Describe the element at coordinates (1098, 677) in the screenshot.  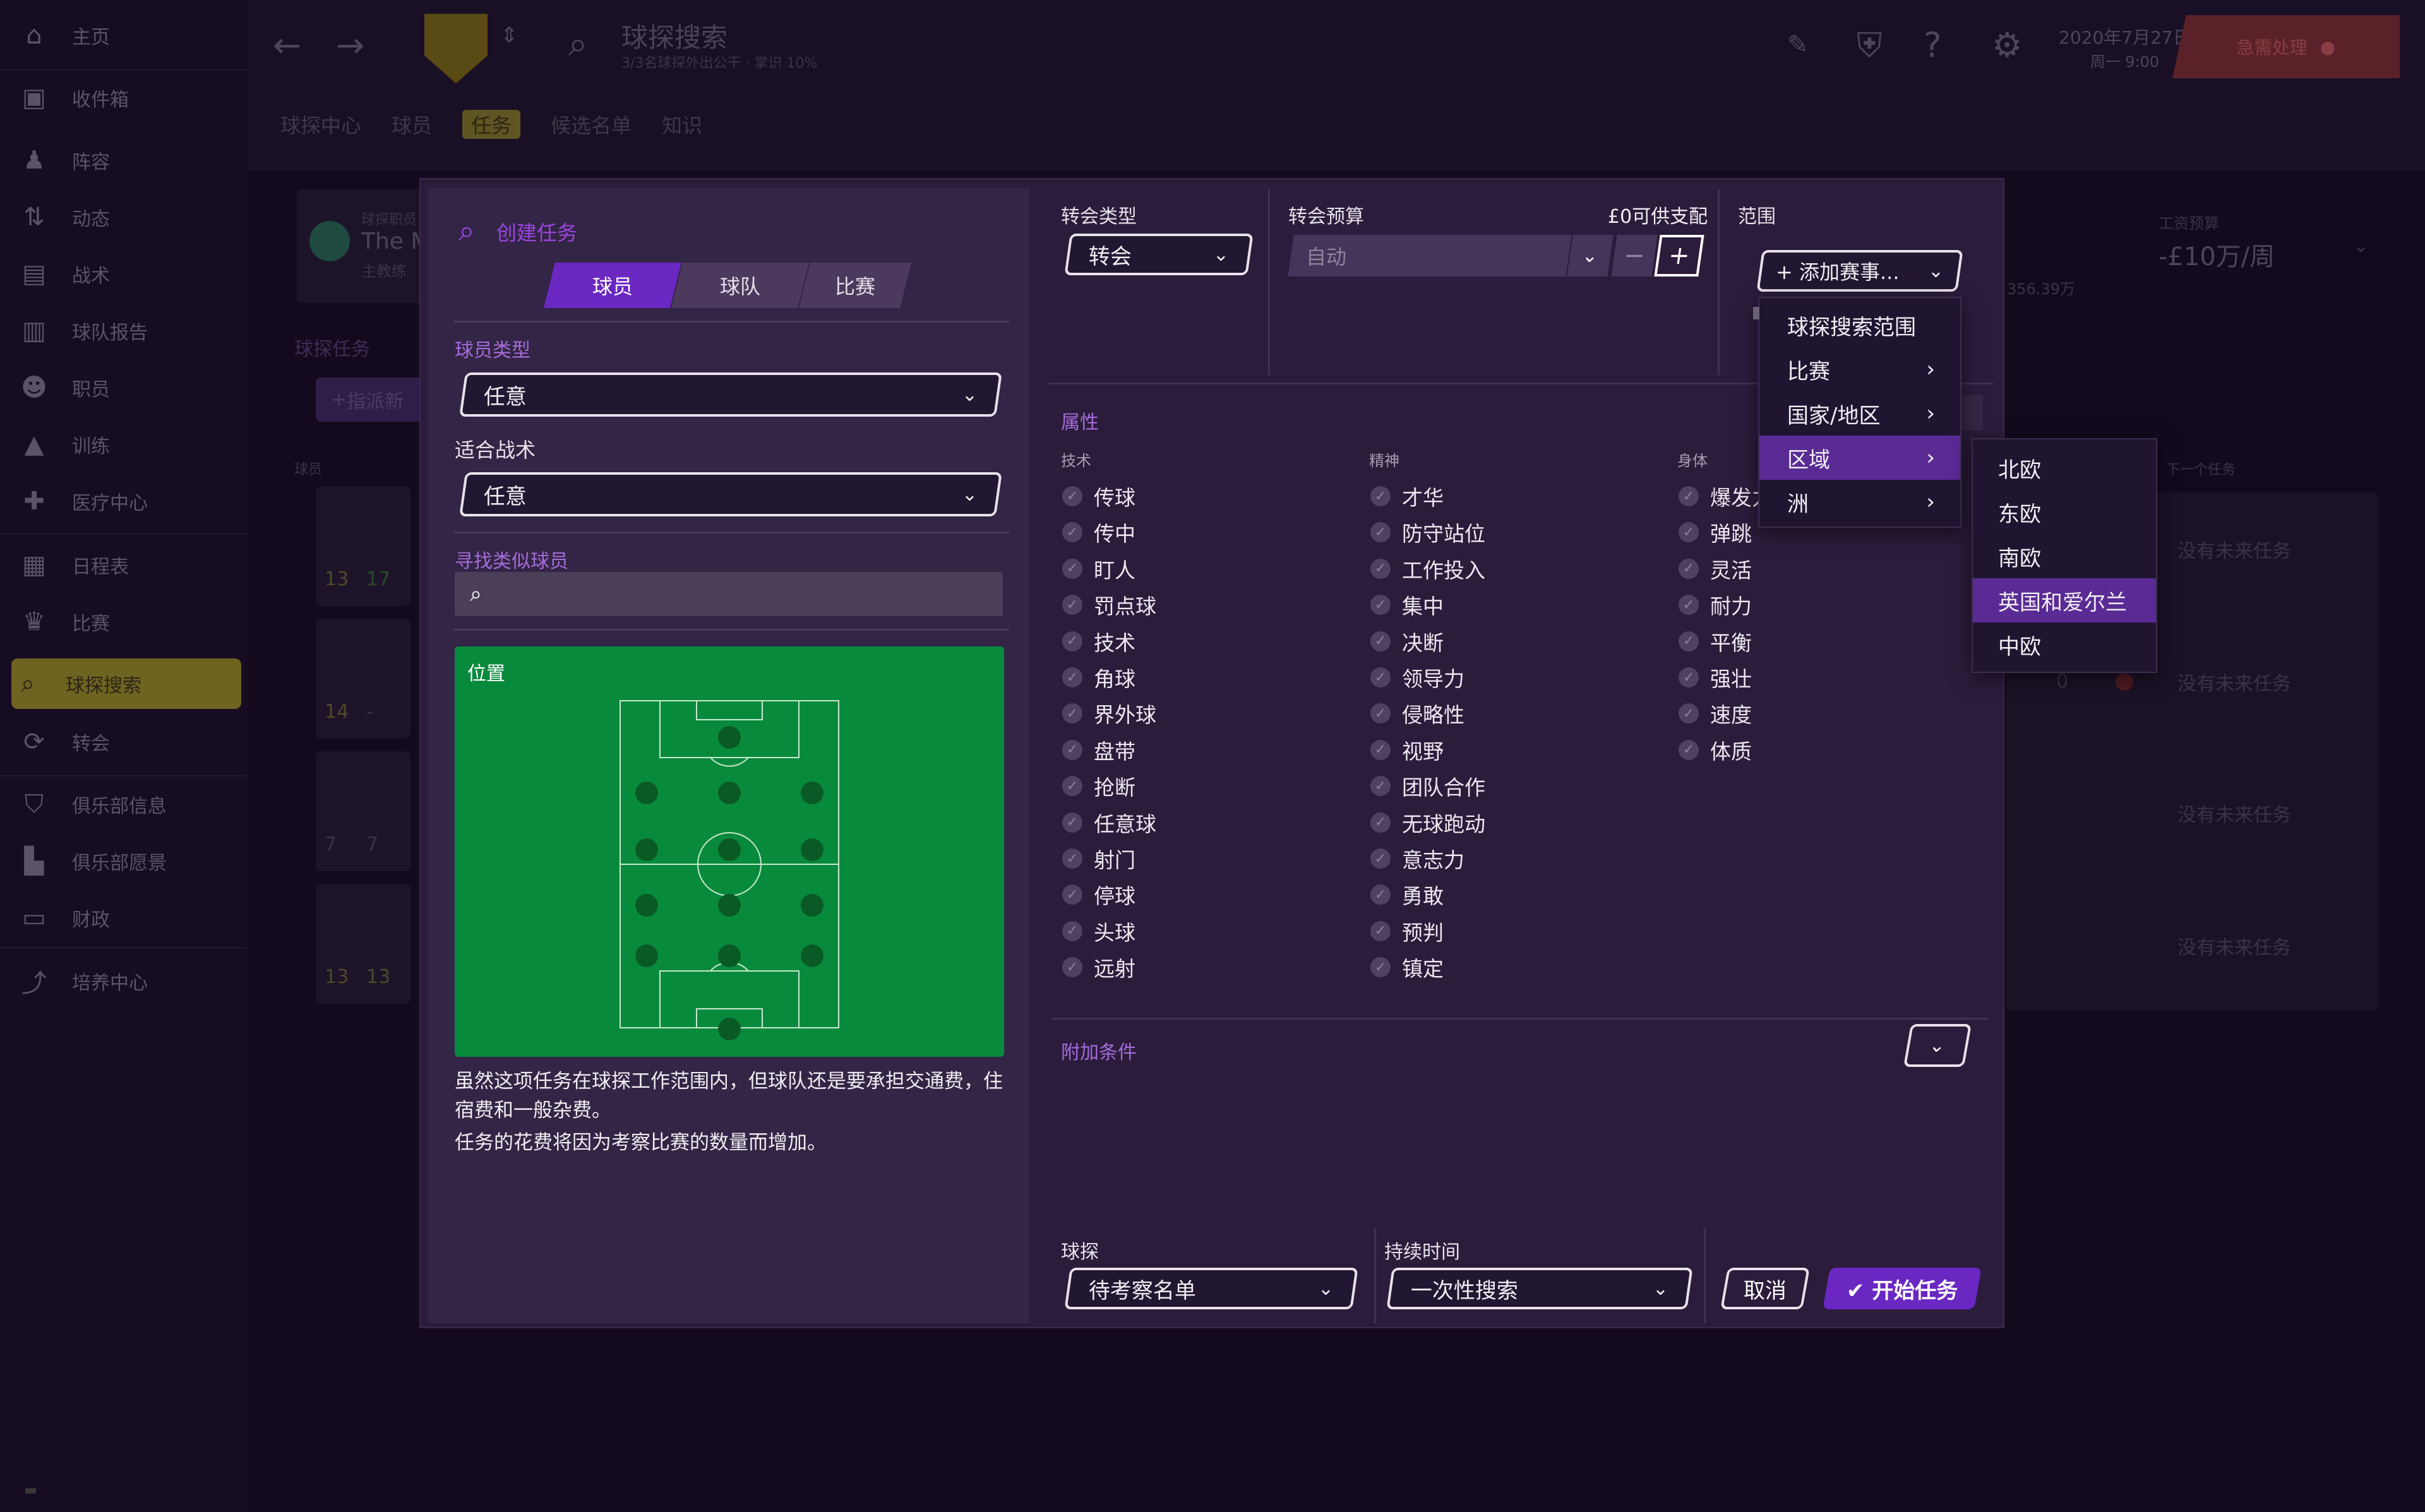
I see `attribute-checkbox-tech-5: ✓ 角球` at that location.